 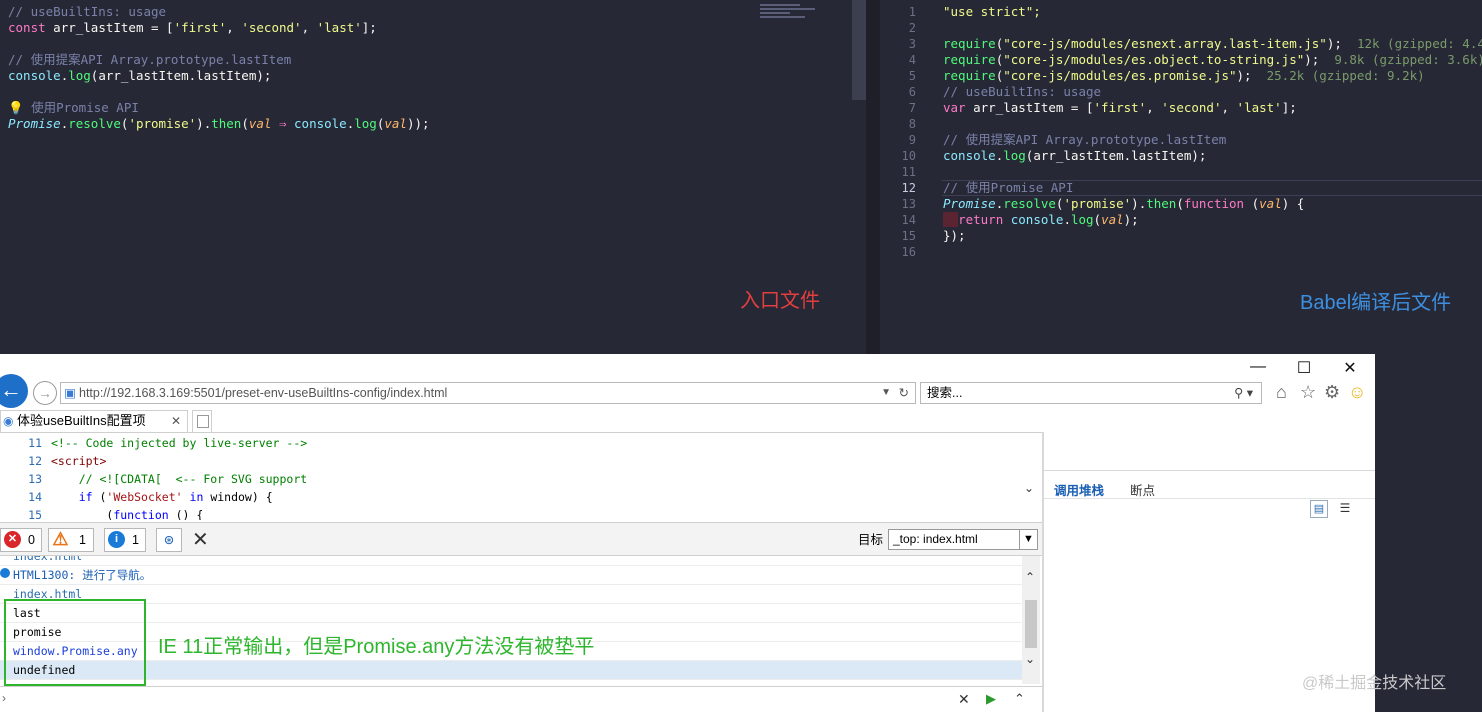 I want to click on console-log-line: undefined, so click(x=511, y=670).